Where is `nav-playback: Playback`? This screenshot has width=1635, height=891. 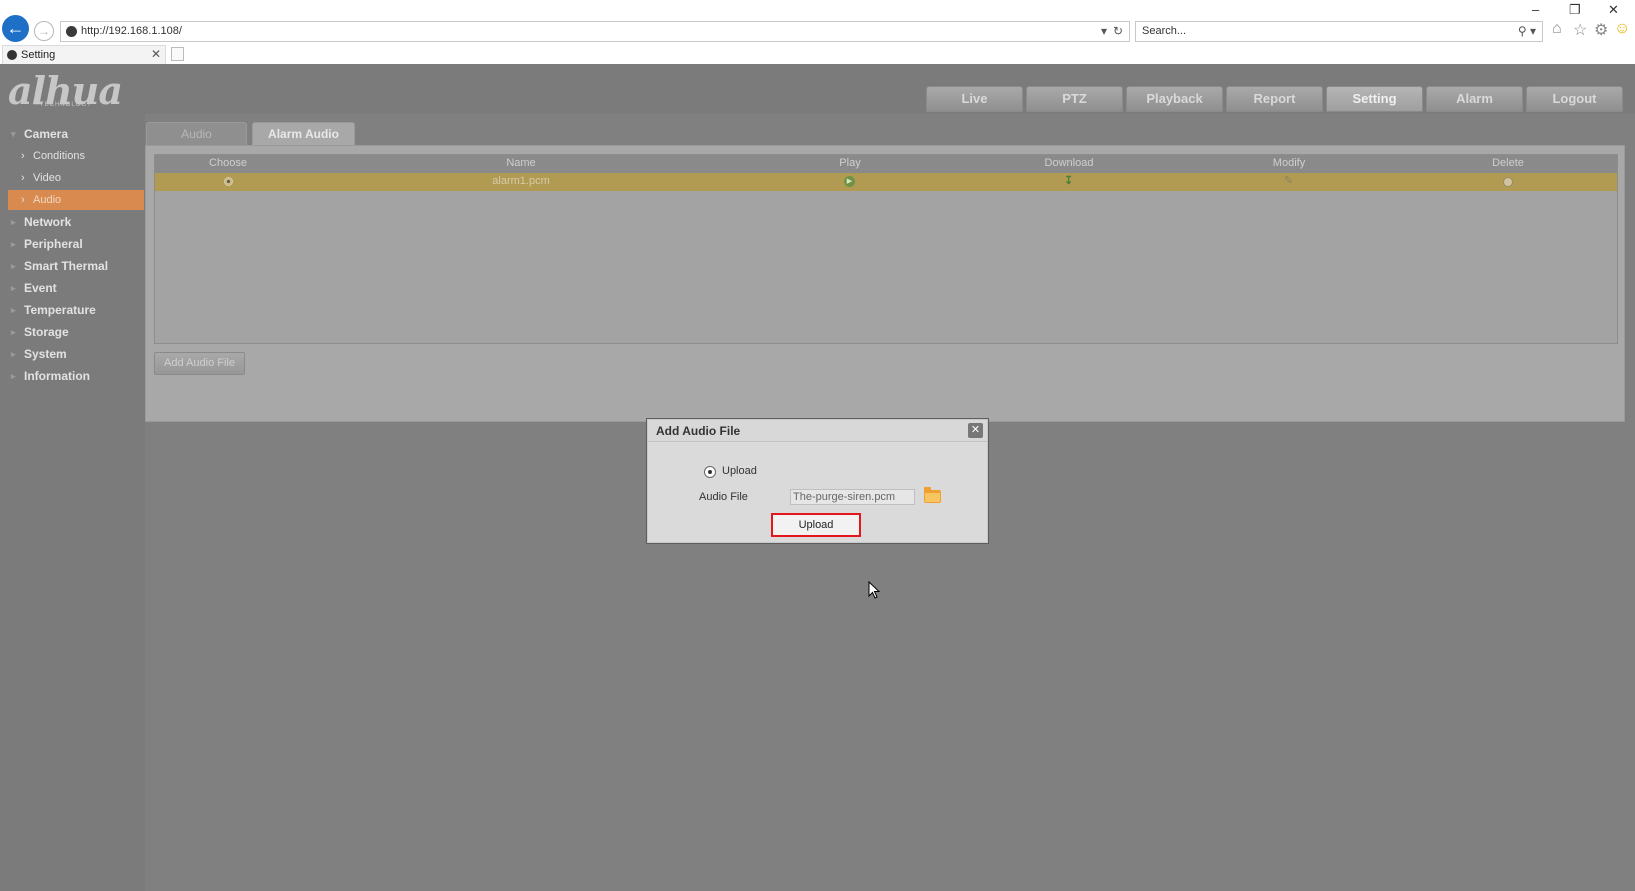 nav-playback: Playback is located at coordinates (1174, 99).